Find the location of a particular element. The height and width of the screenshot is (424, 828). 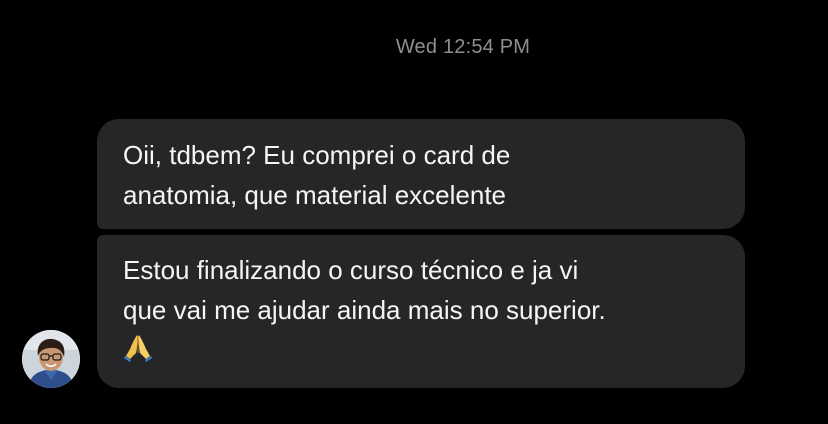

message-text-line: Oii, tdbem? Eu comprei o card de is located at coordinates (317, 155).